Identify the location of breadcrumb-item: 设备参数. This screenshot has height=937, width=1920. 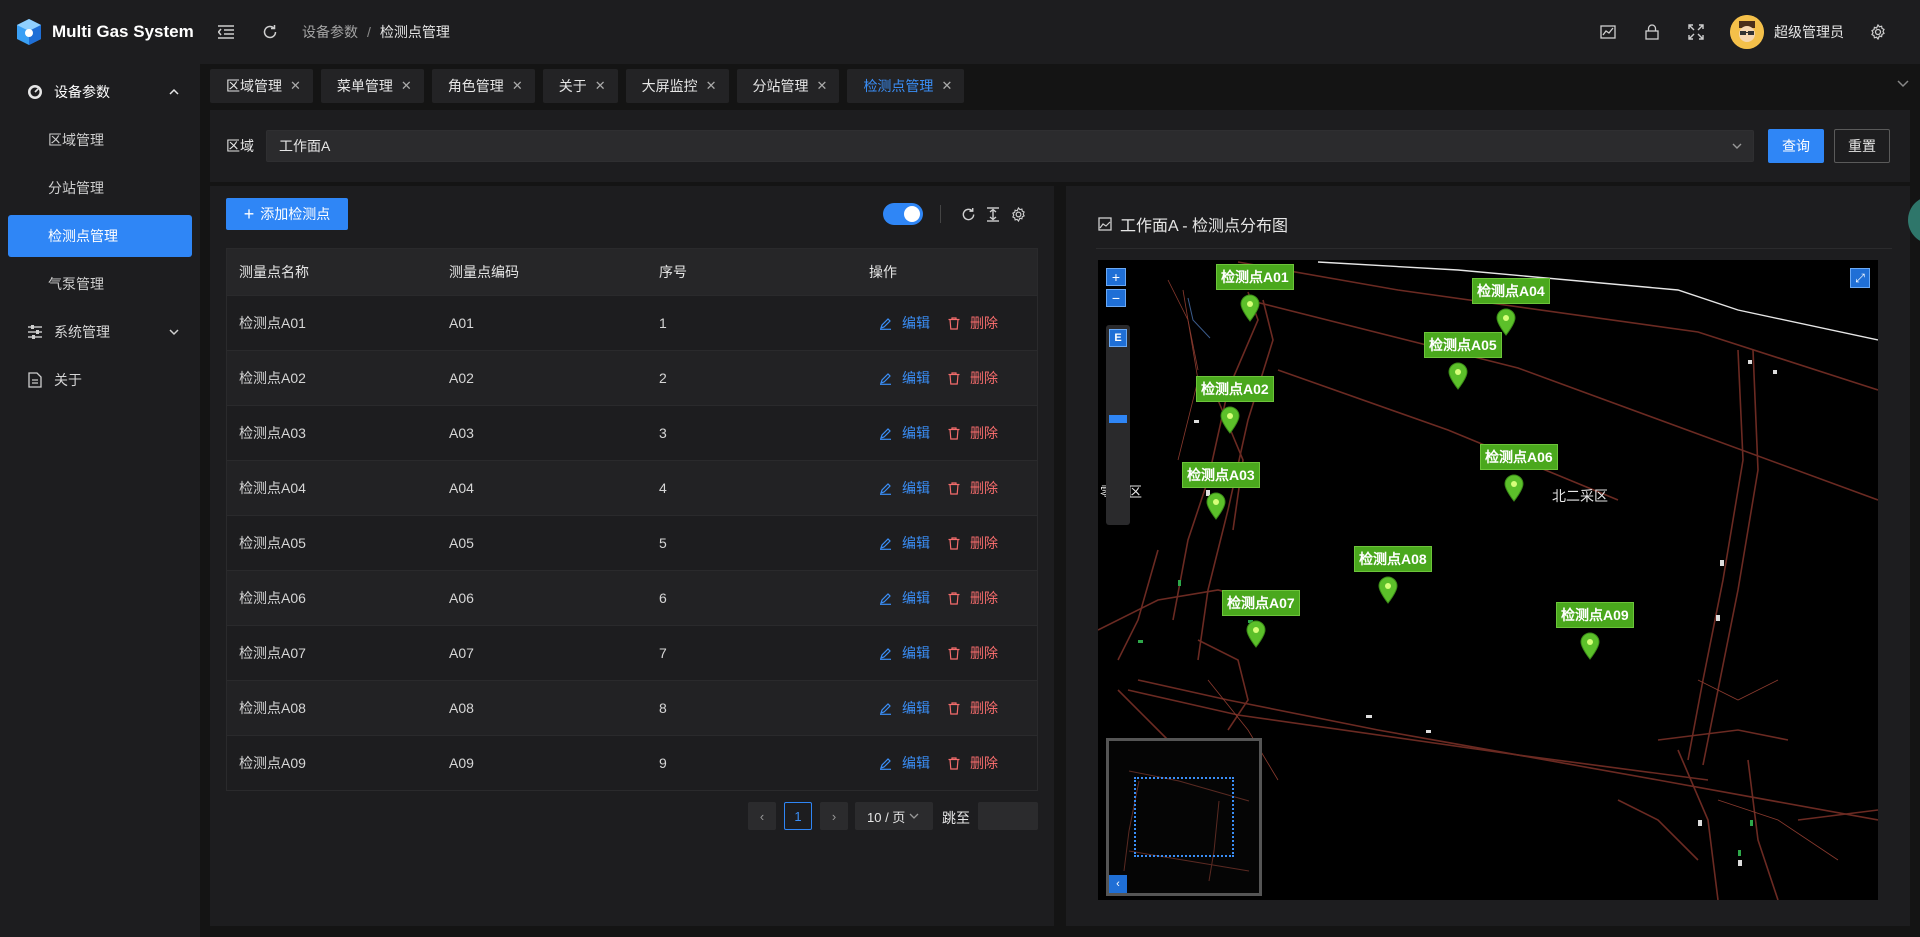
(330, 32).